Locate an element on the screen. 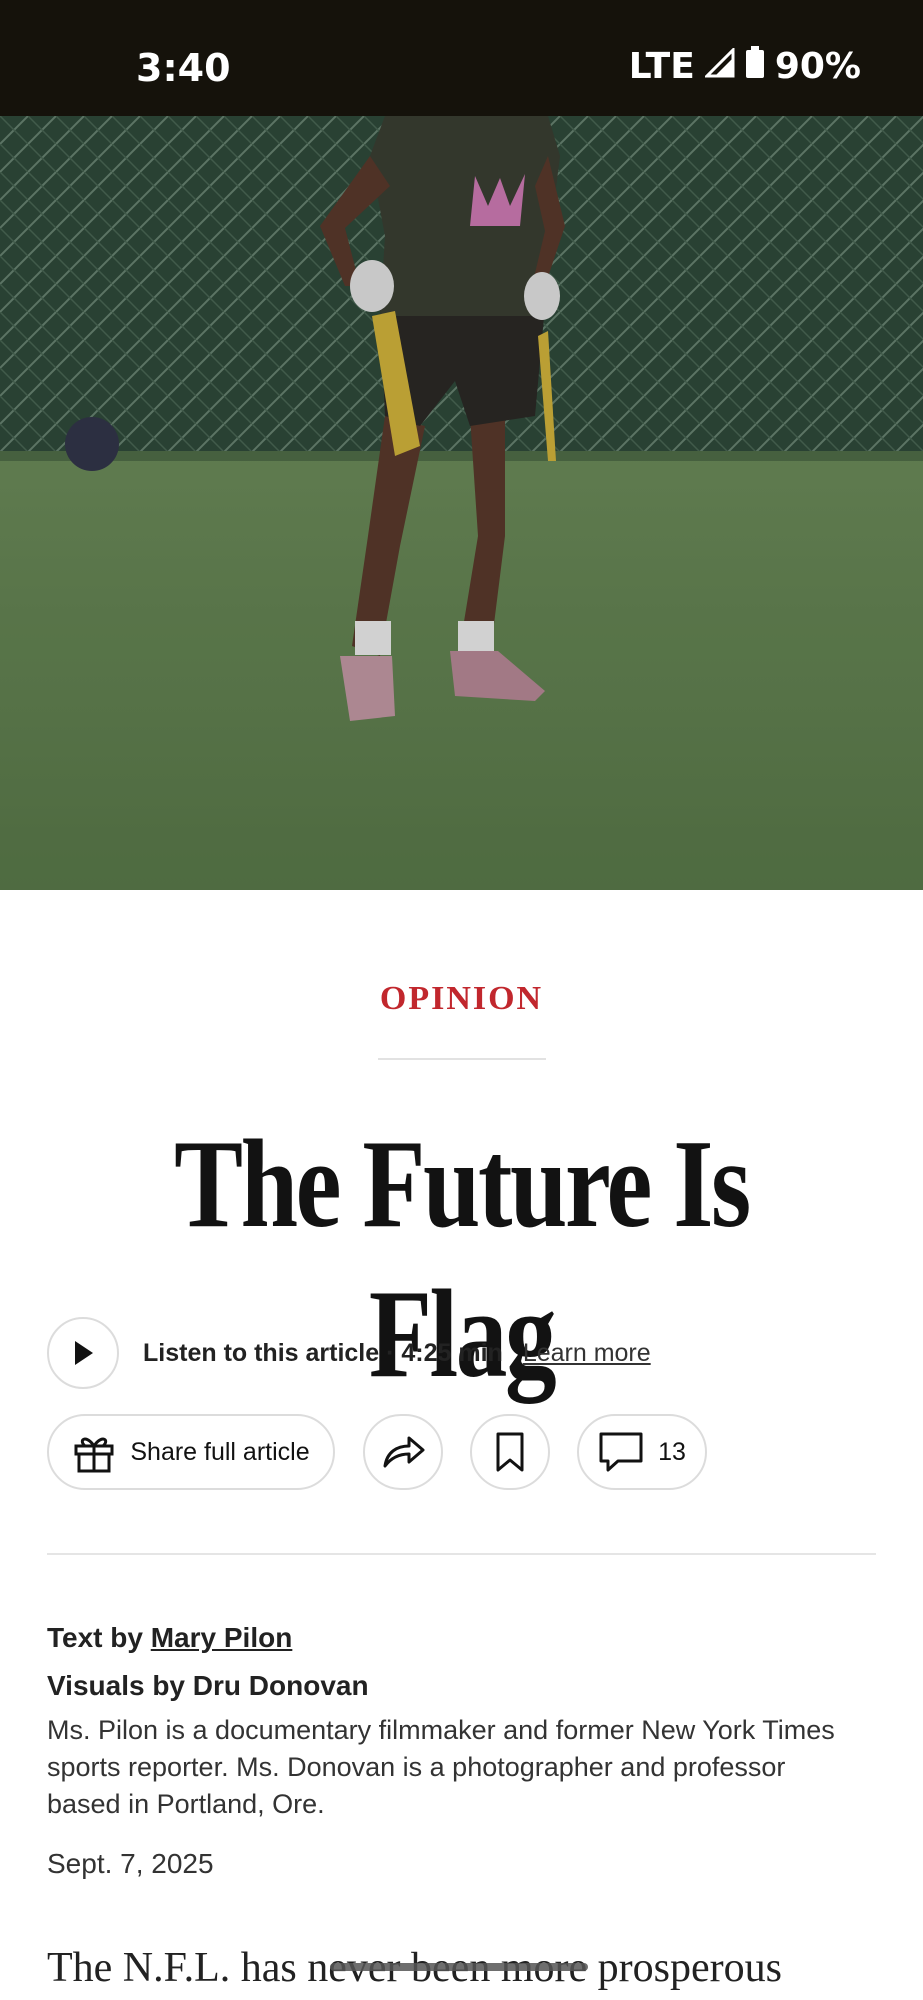 The height and width of the screenshot is (2000, 923). comment-count: 13 is located at coordinates (672, 1451).